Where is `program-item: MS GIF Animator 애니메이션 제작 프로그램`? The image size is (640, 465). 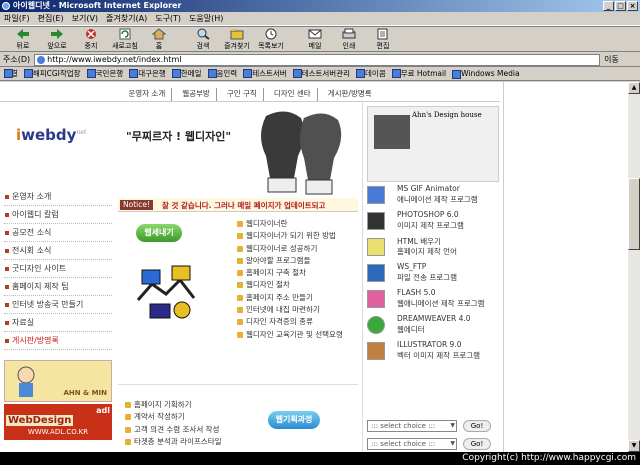 program-item: MS GIF Animator 애니메이션 제작 프로그램 is located at coordinates (434, 195).